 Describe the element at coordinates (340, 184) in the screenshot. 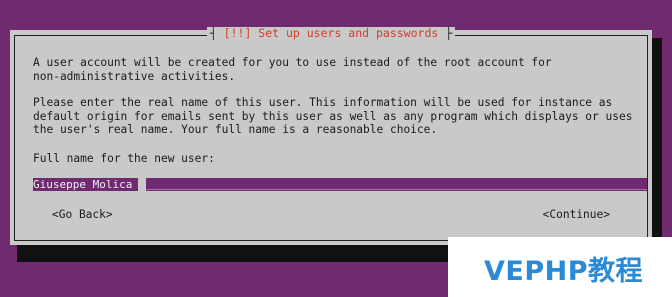

I see `full-name-field: Giuseppe Molica` at that location.